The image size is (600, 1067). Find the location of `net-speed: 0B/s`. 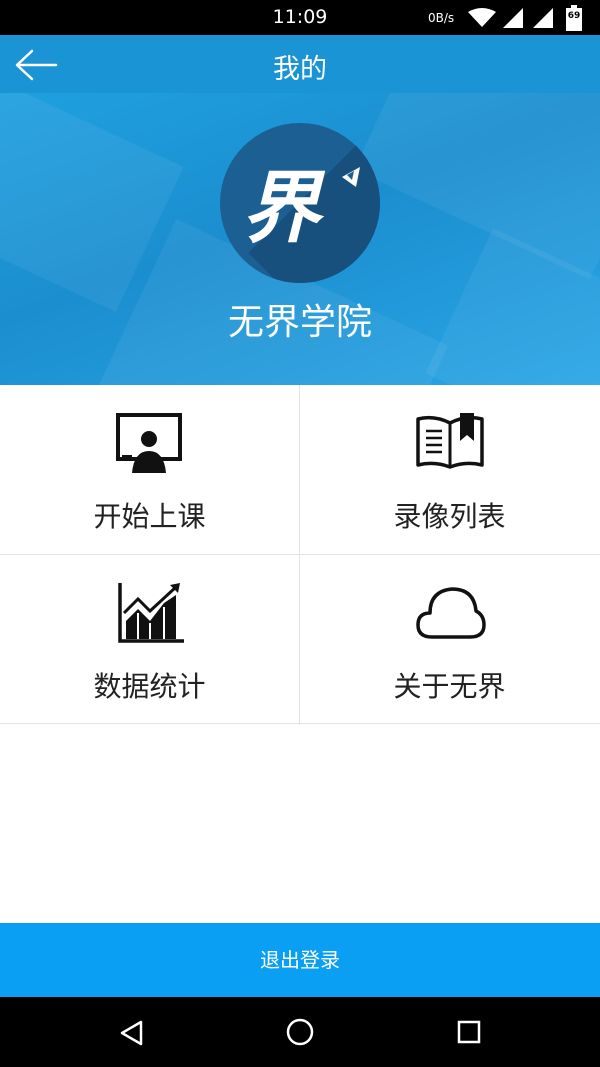

net-speed: 0B/s is located at coordinates (441, 18).